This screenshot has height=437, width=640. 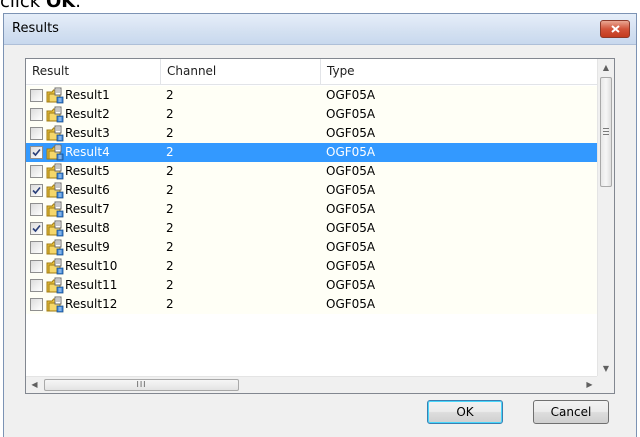 What do you see at coordinates (91, 285) in the screenshot?
I see `result-name: Result11` at bounding box center [91, 285].